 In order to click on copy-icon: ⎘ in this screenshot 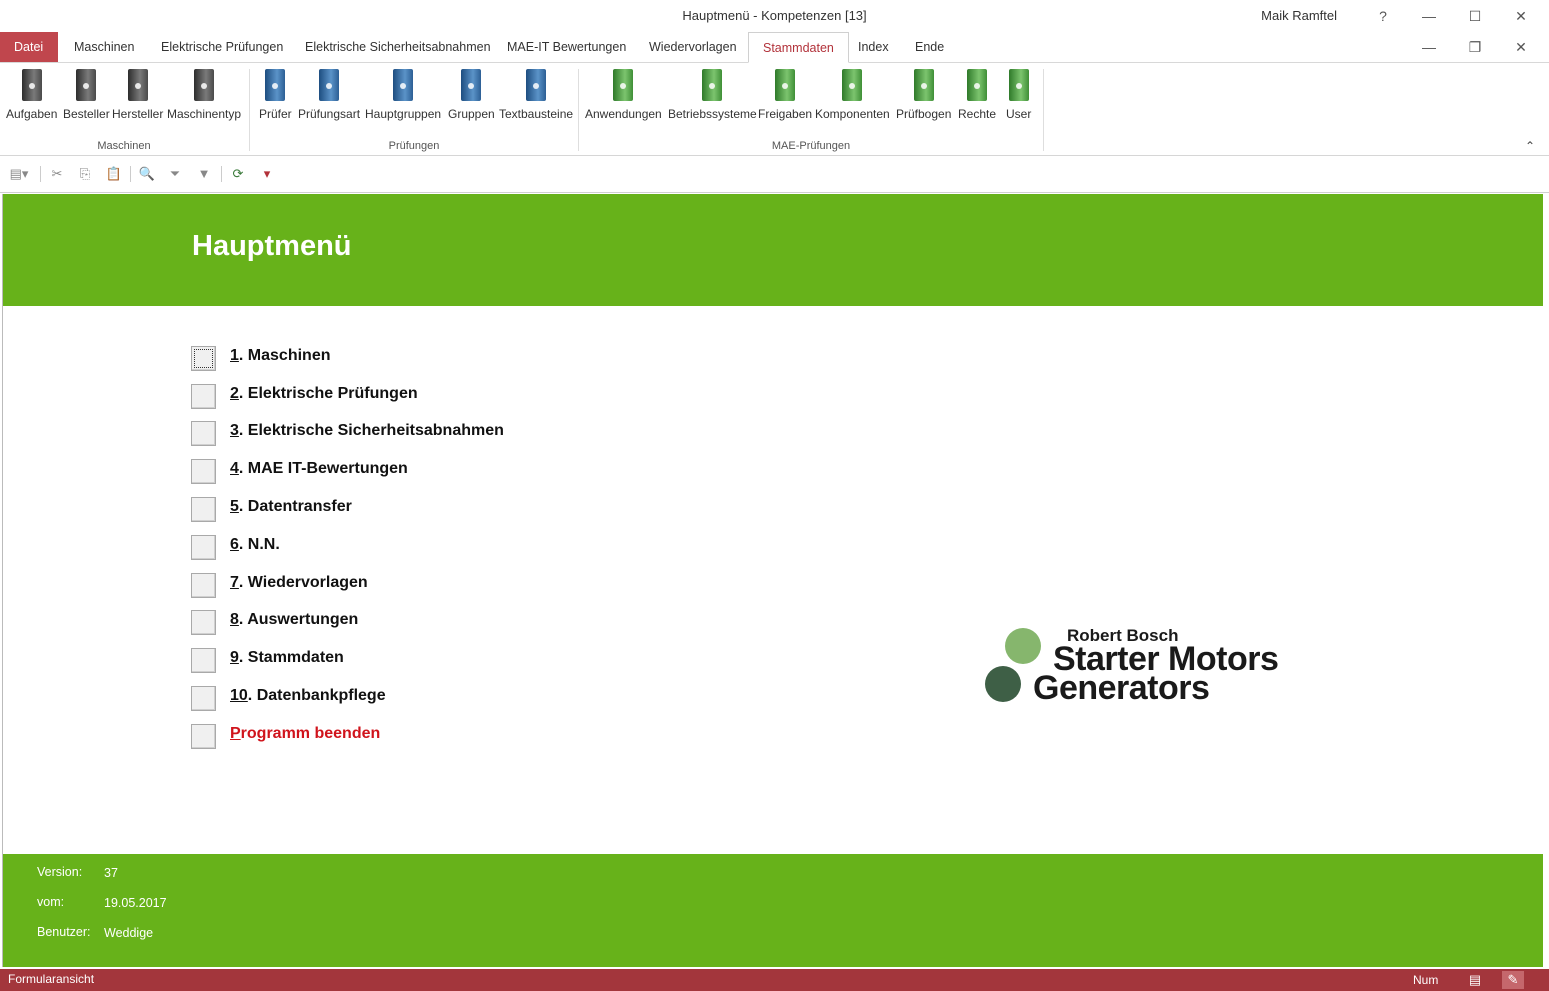, I will do `click(85, 174)`.